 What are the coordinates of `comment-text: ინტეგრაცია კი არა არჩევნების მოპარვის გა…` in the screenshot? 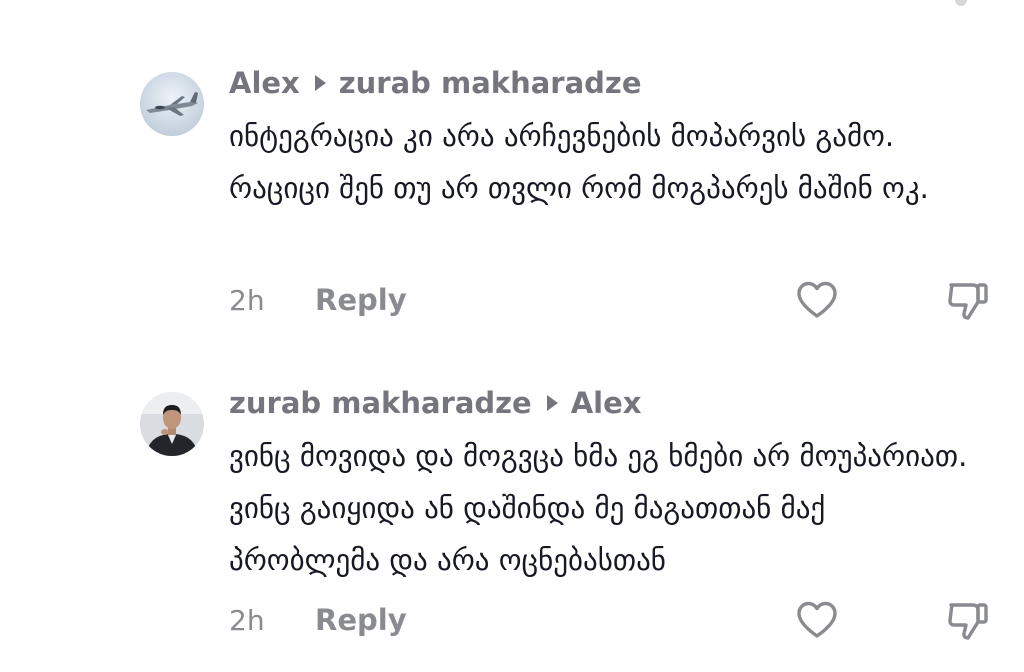 It's located at (579, 162).